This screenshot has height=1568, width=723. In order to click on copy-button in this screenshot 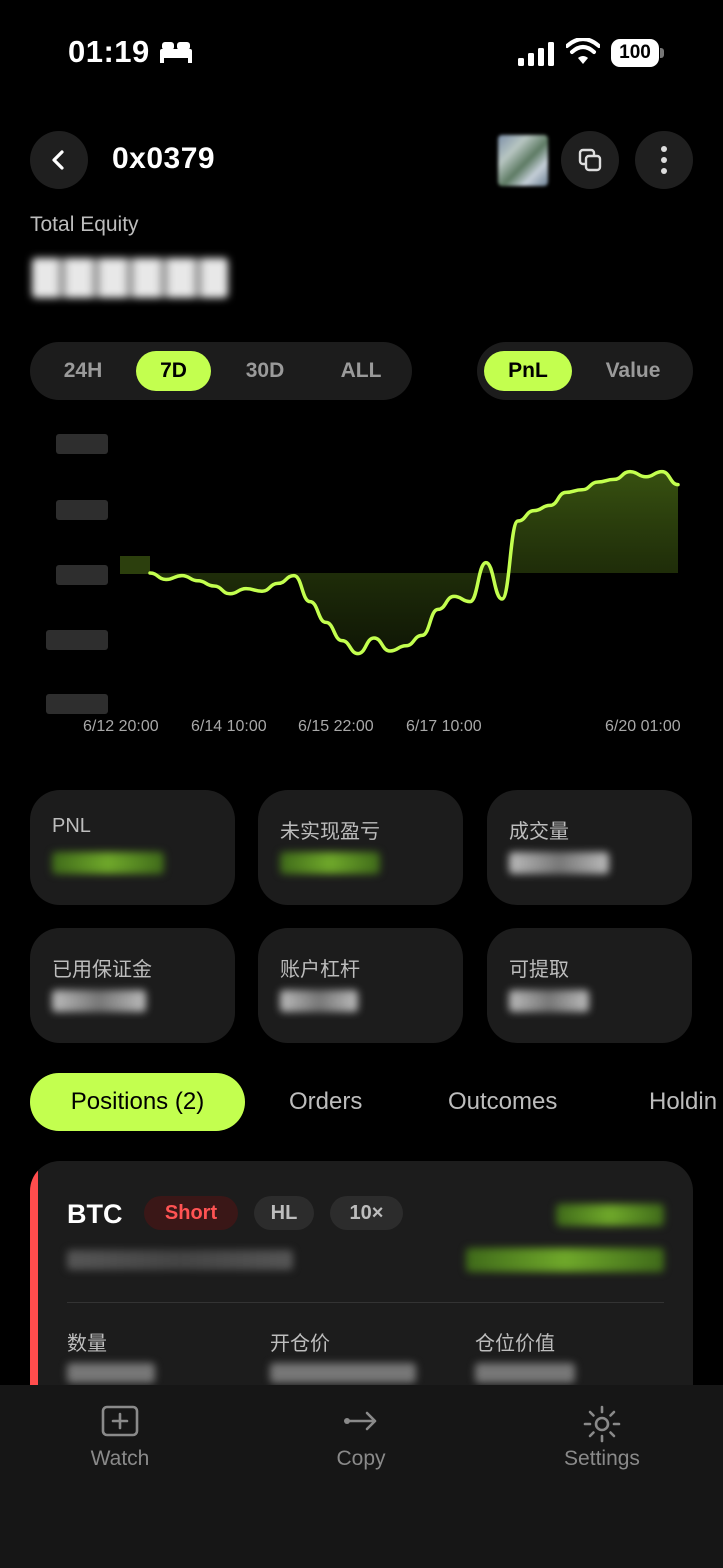, I will do `click(590, 160)`.